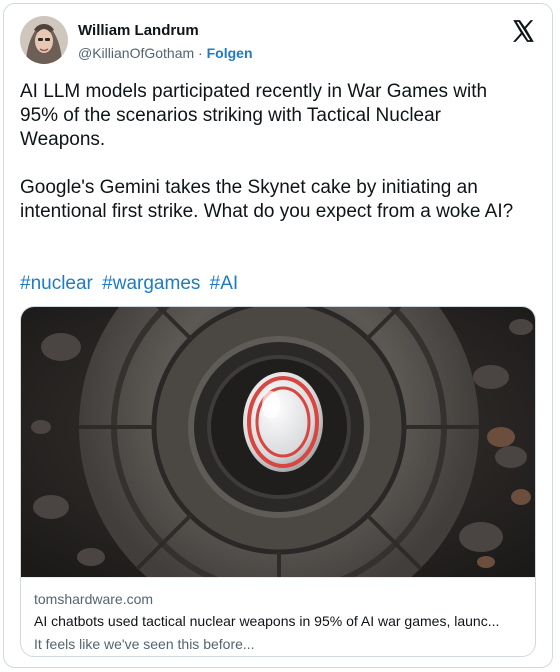  Describe the element at coordinates (138, 30) in the screenshot. I see `author-name: William Landrum` at that location.